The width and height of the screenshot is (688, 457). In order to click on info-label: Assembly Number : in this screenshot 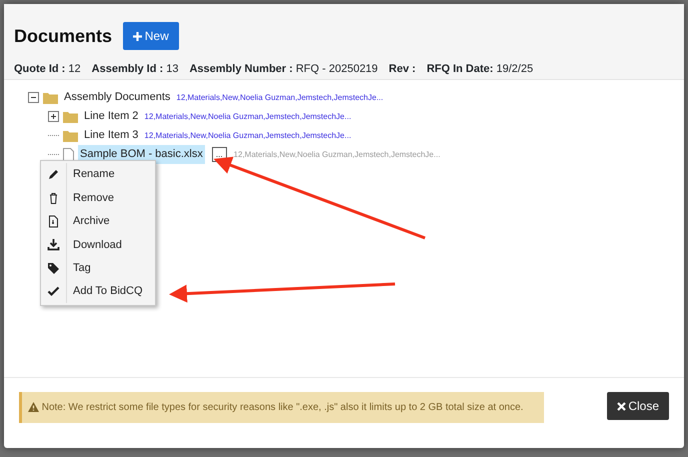, I will do `click(241, 69)`.